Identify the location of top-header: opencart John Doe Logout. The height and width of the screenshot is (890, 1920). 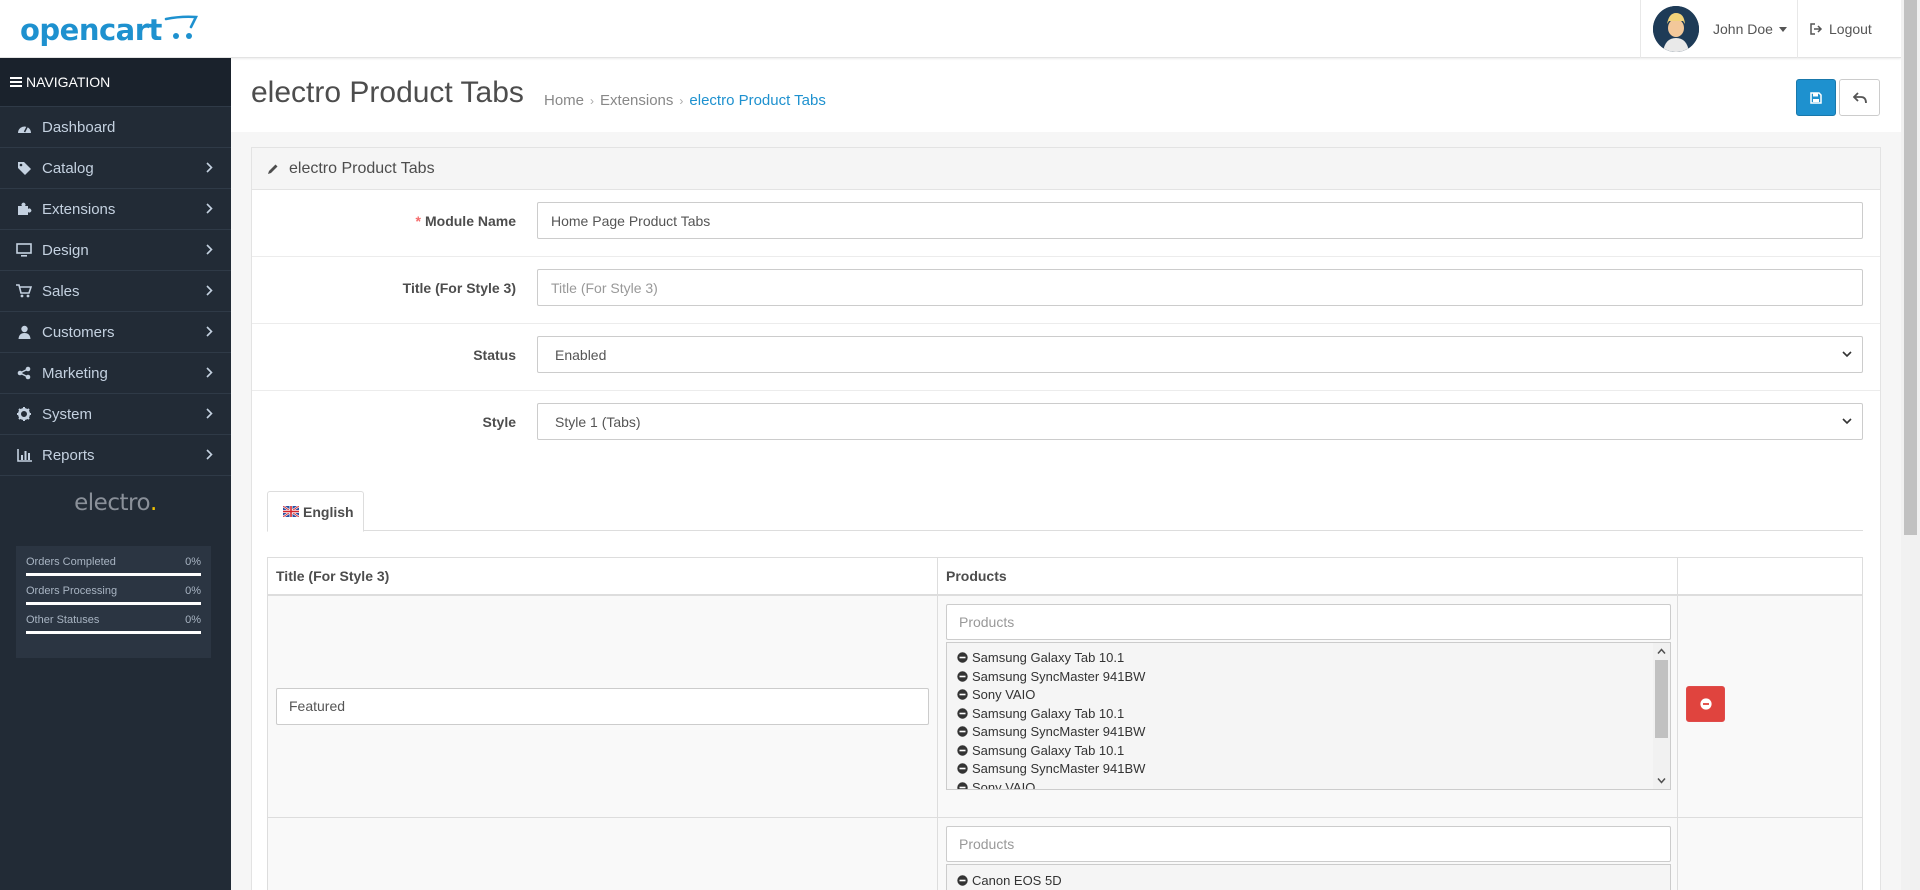
(950, 29).